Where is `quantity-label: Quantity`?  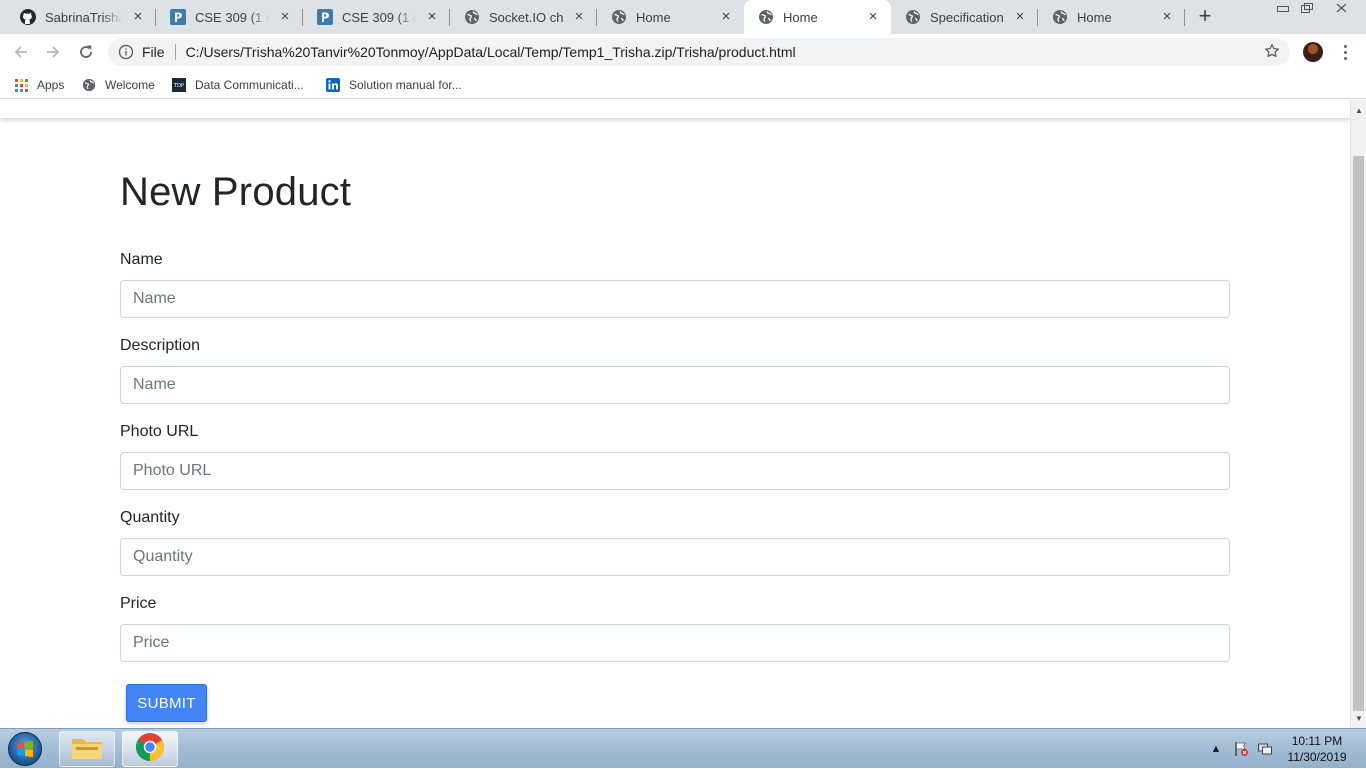 quantity-label: Quantity is located at coordinates (150, 517).